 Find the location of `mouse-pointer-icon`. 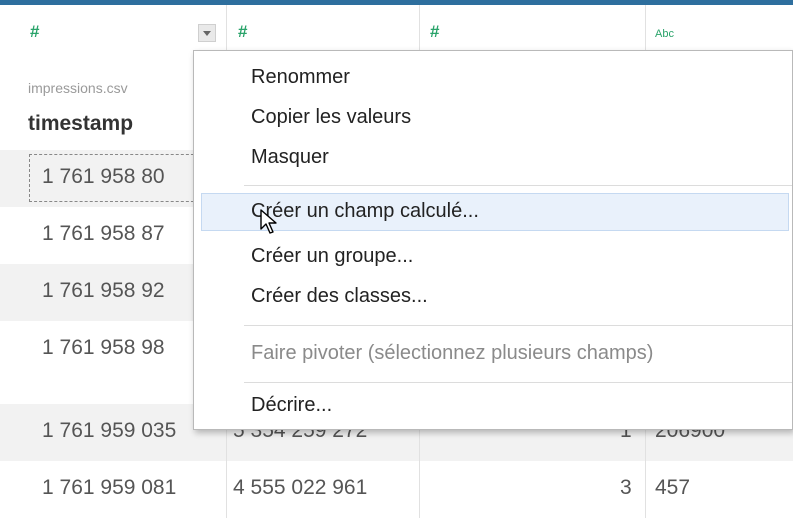

mouse-pointer-icon is located at coordinates (268, 221).